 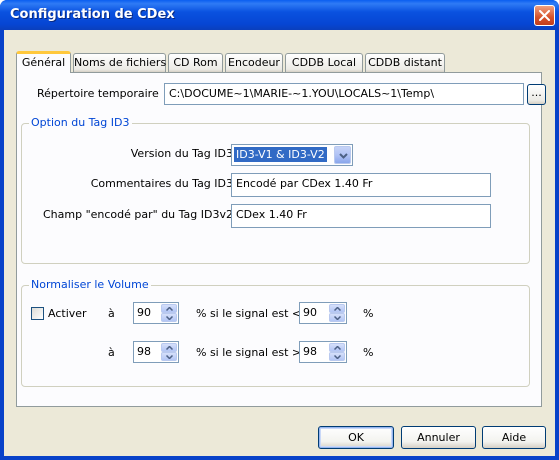 I want to click on id3-group-title: Option du Tag ID3, so click(x=80, y=122).